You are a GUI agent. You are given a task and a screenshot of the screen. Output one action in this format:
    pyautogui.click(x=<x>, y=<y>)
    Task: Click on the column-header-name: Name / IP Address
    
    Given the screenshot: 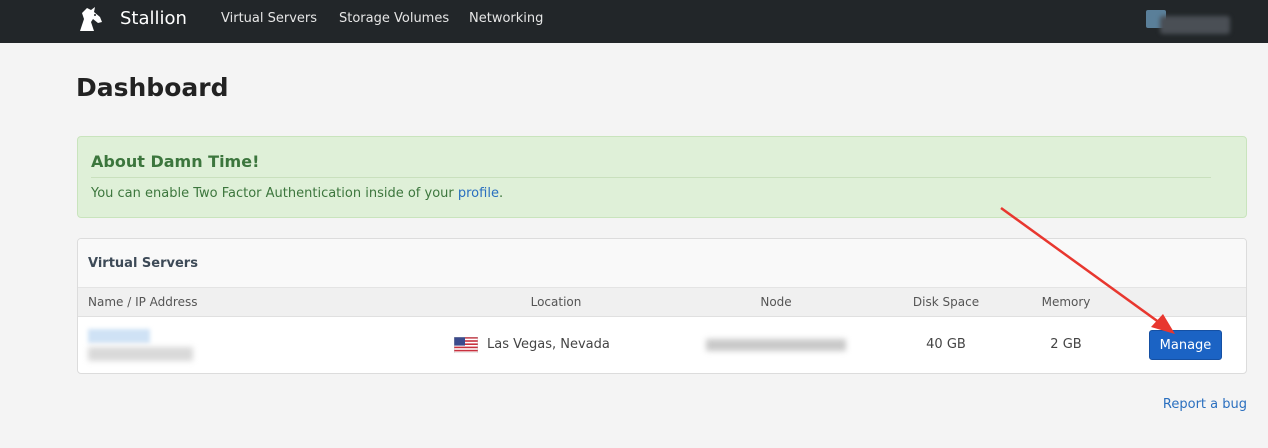 What is the action you would take?
    pyautogui.click(x=143, y=302)
    